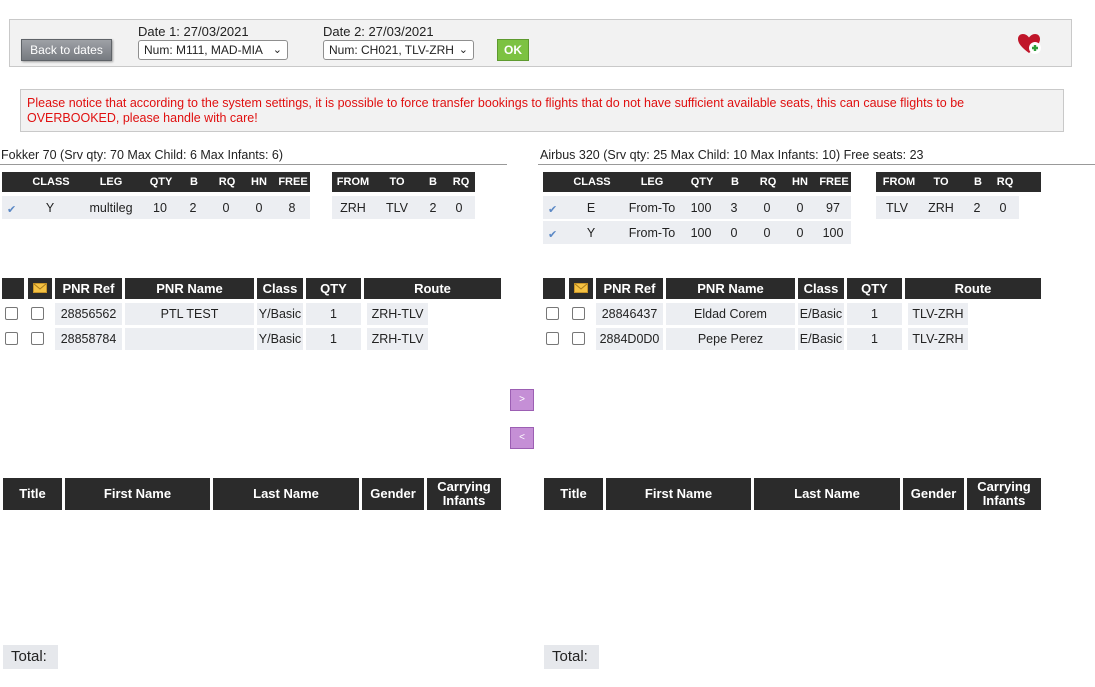 This screenshot has width=1095, height=687. Describe the element at coordinates (66, 50) in the screenshot. I see `back-to-dates-button: Back to dates` at that location.